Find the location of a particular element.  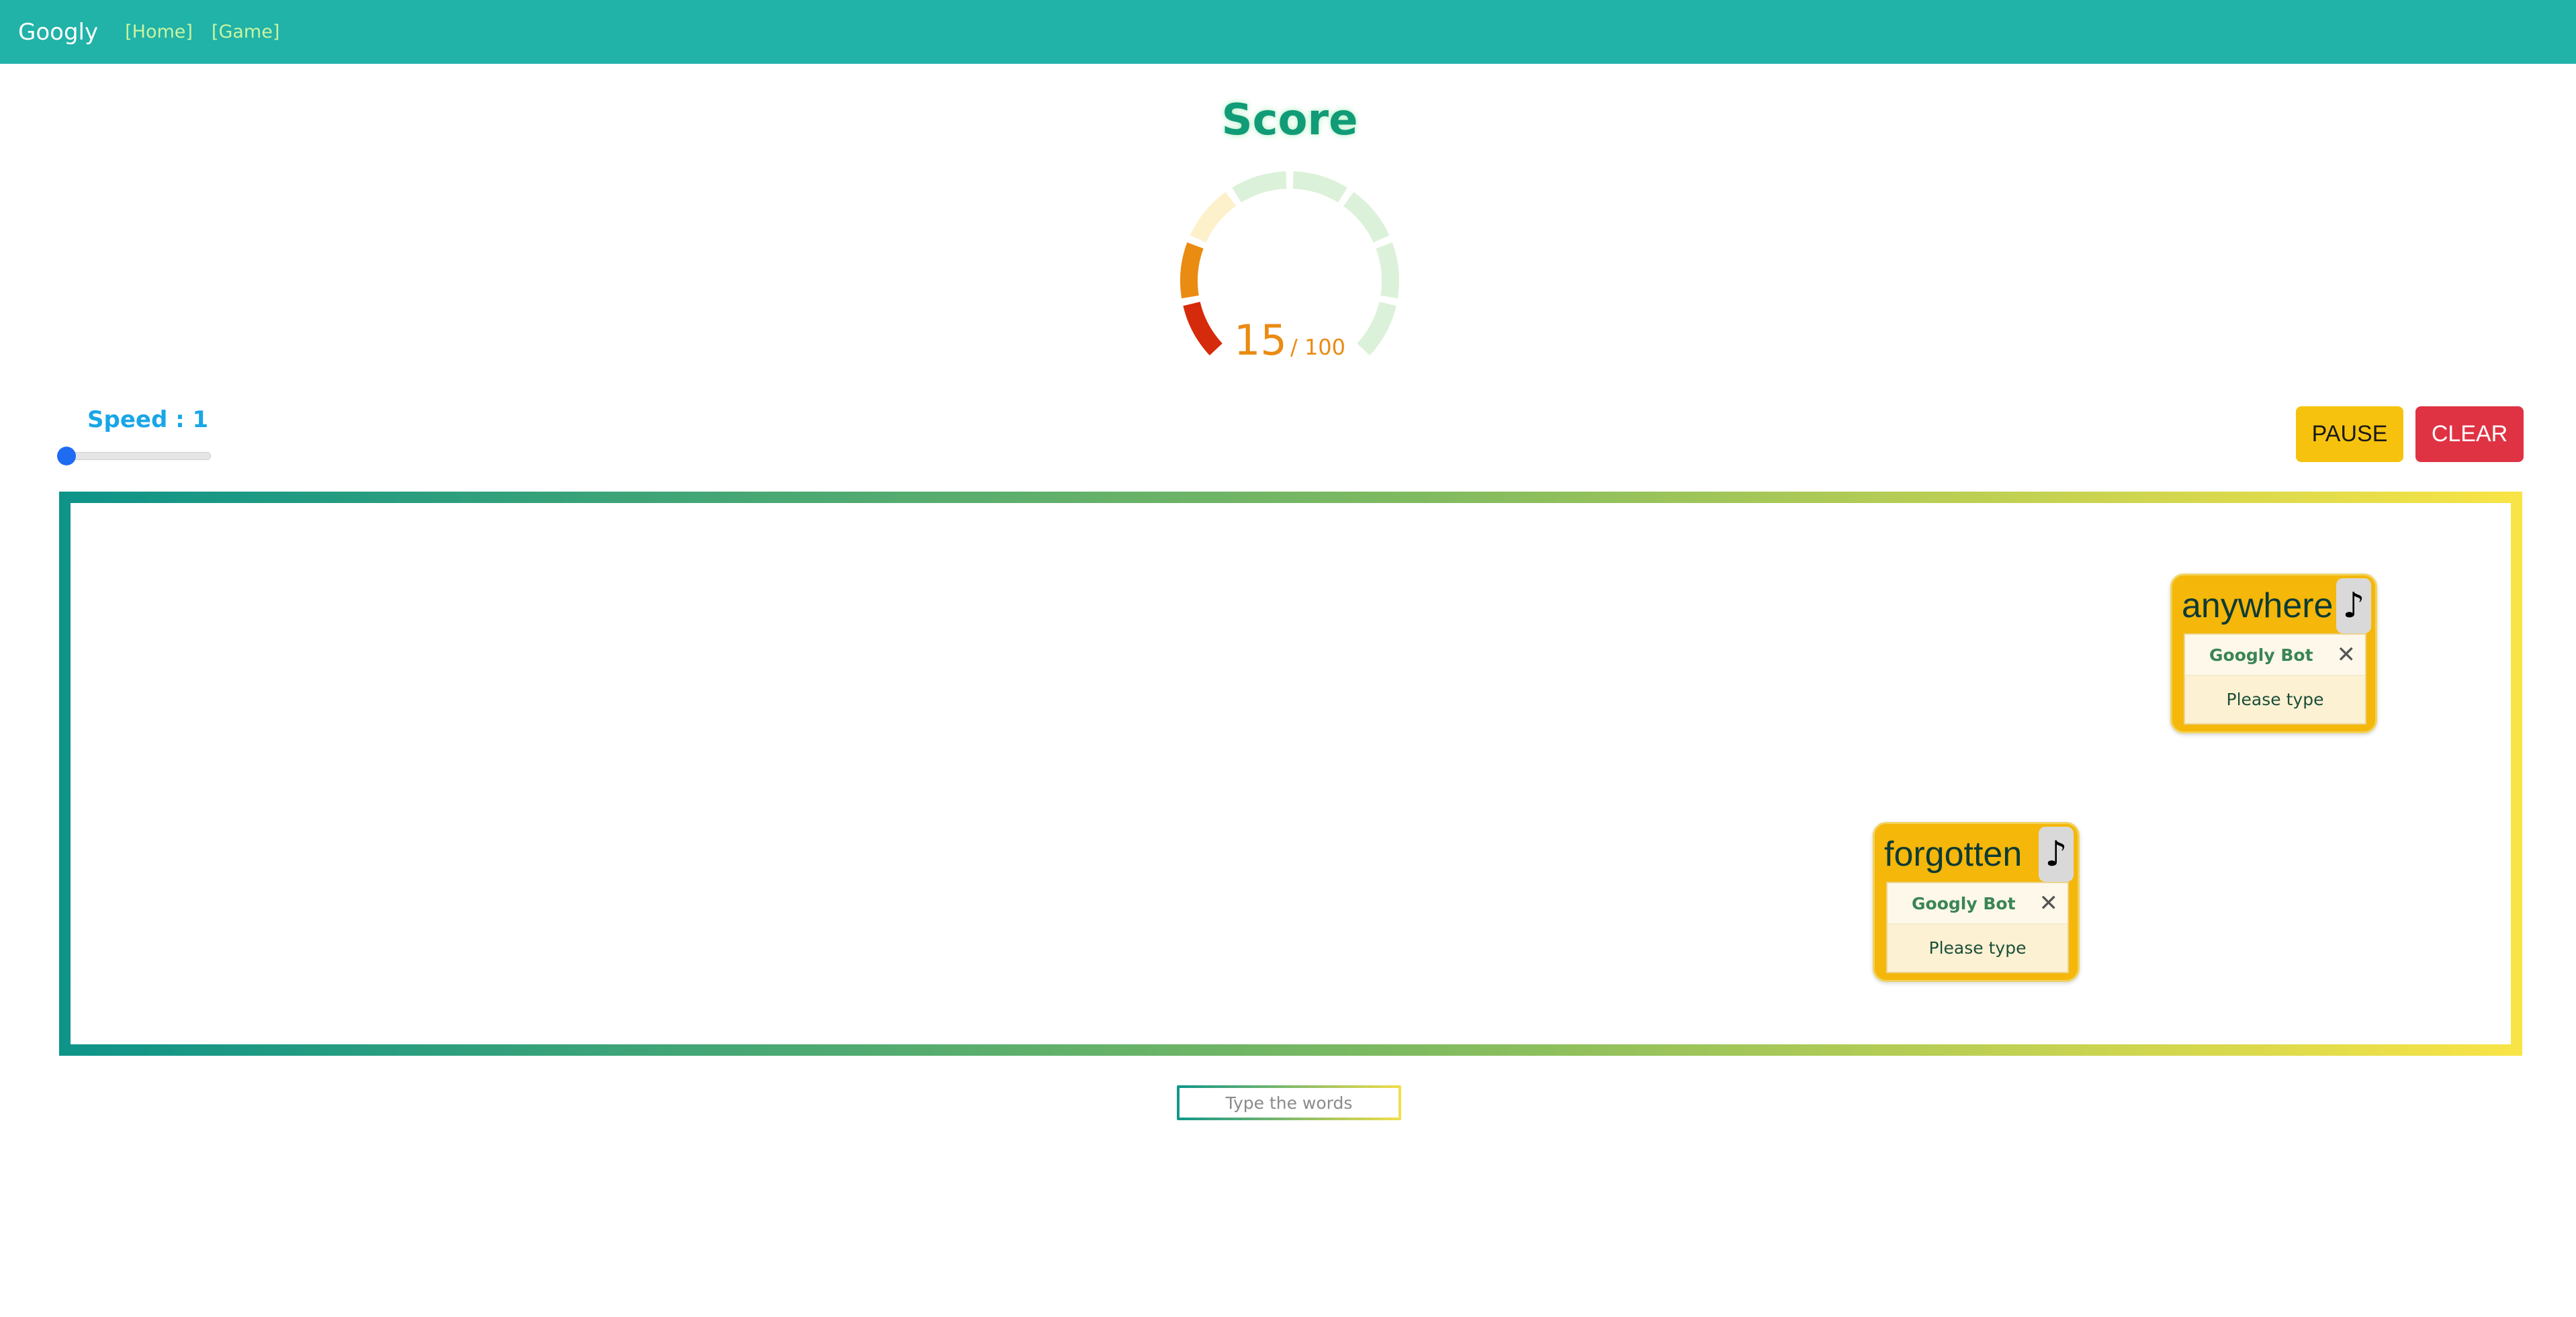

speed-slider is located at coordinates (134, 456).